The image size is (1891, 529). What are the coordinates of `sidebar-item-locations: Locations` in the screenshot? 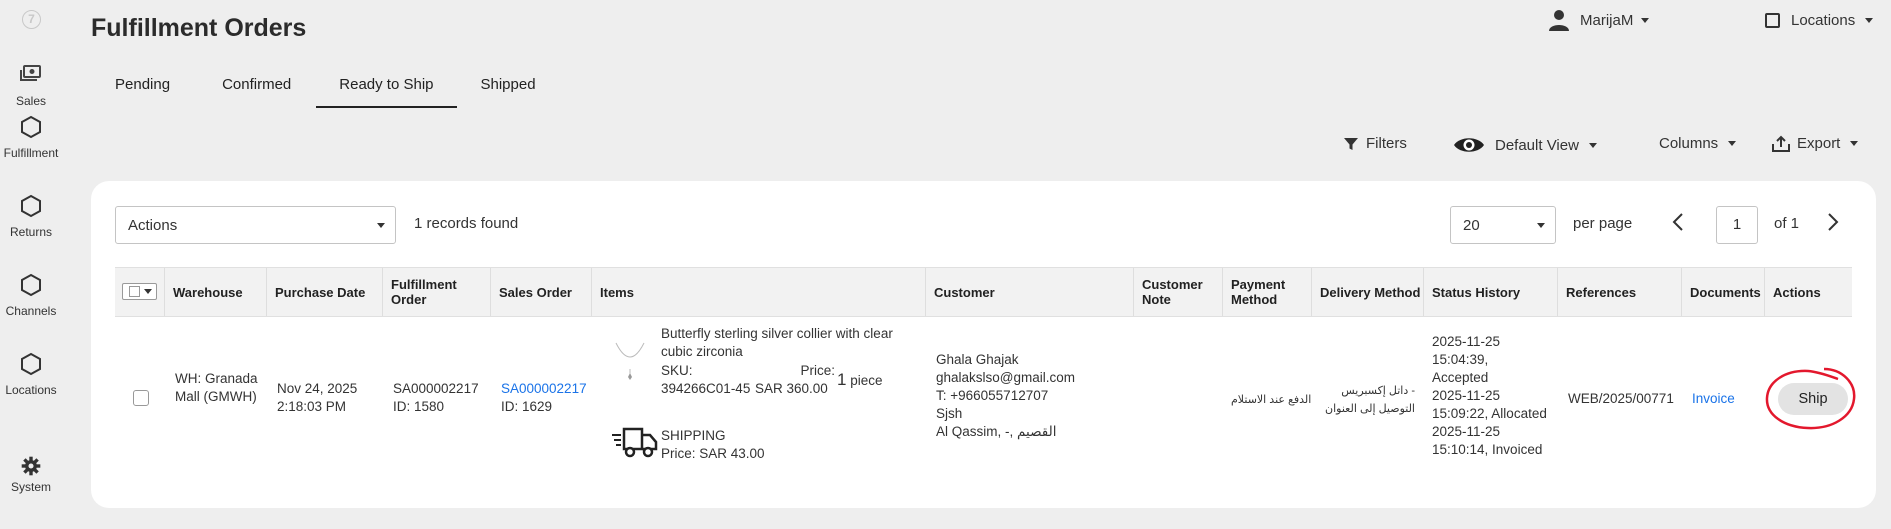 It's located at (31, 374).